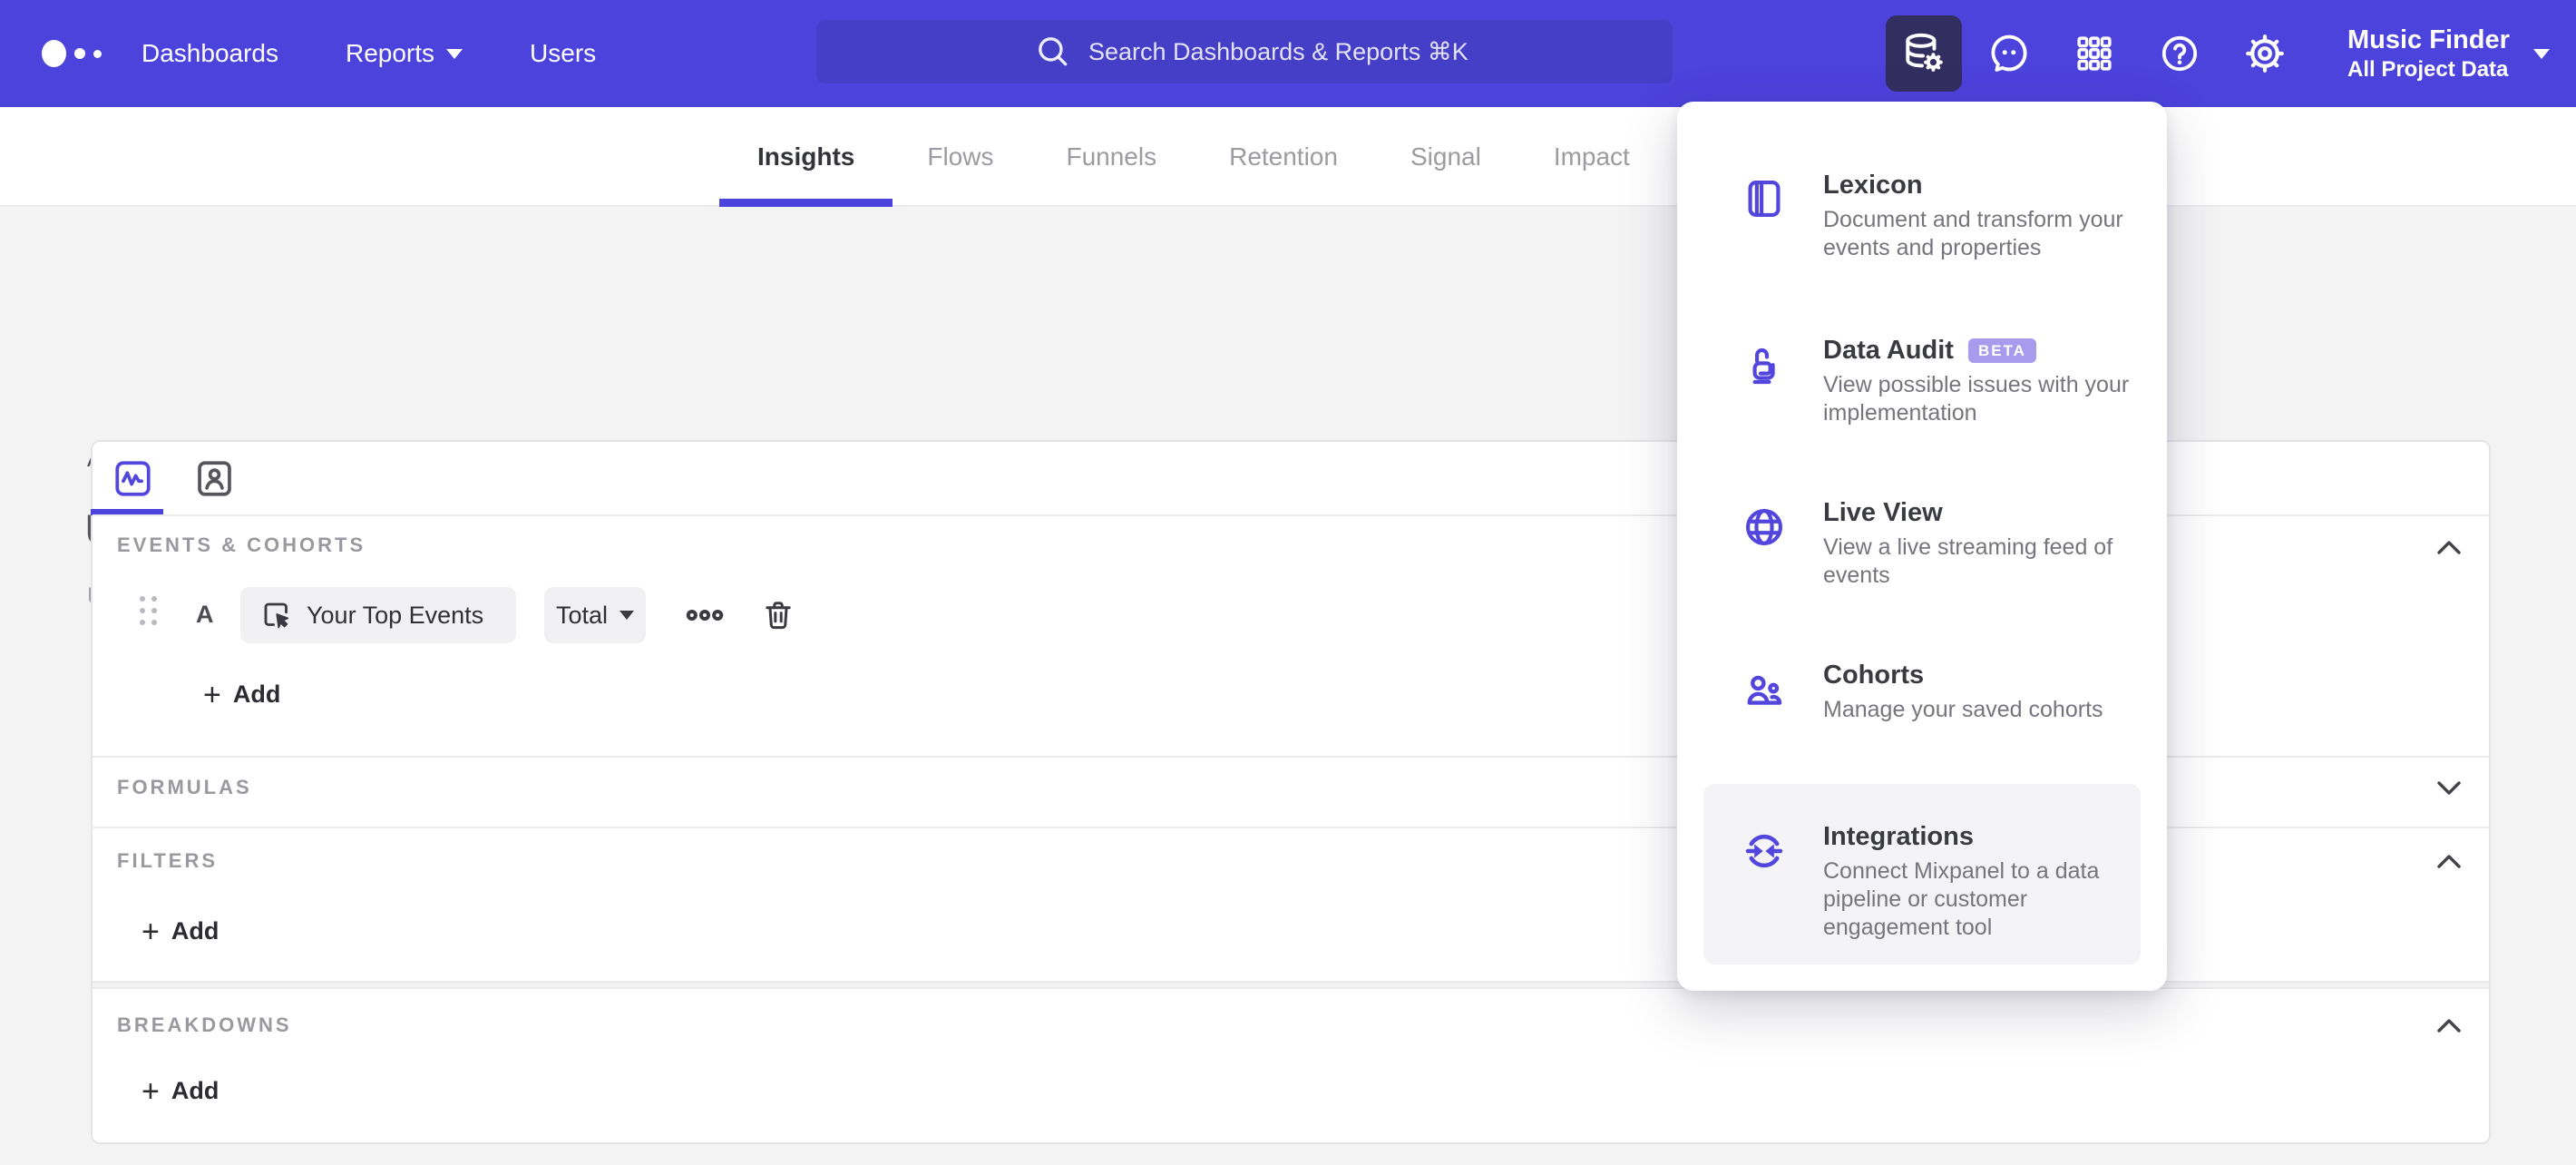 The height and width of the screenshot is (1165, 2576). I want to click on add-event-button: + Add, so click(242, 694).